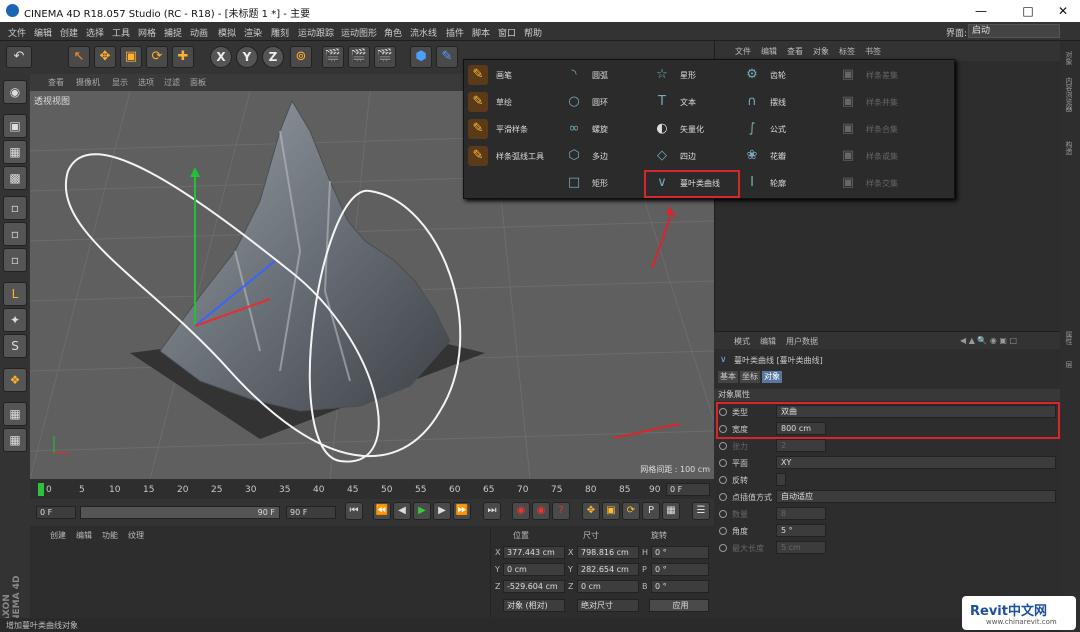 Image resolution: width=1080 pixels, height=632 pixels. What do you see at coordinates (610, 75) in the screenshot?
I see `arc-item: ◝ 圆弧` at bounding box center [610, 75].